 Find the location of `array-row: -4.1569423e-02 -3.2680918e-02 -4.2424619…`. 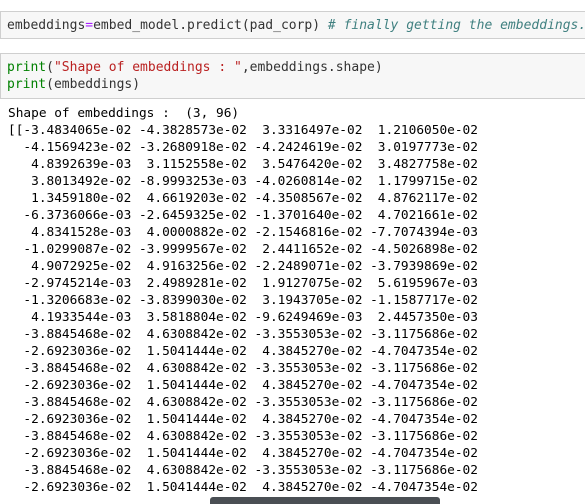

array-row: -4.1569423e-02 -3.2680918e-02 -4.2424619… is located at coordinates (243, 147).